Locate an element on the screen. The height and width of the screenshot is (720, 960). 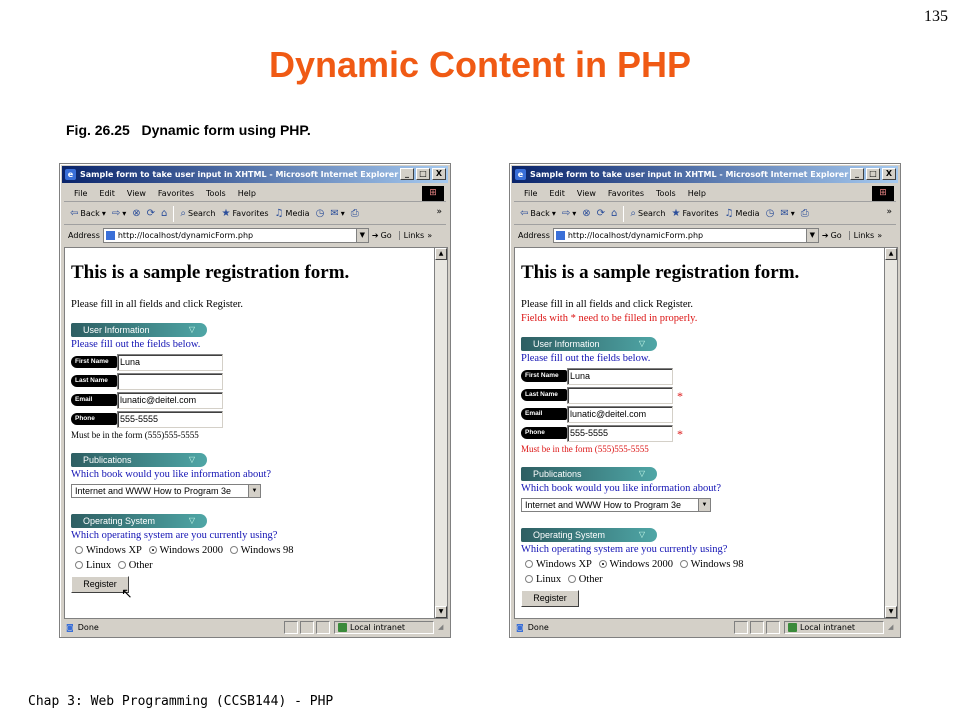
last-name-label: Last Name is located at coordinates (544, 395).